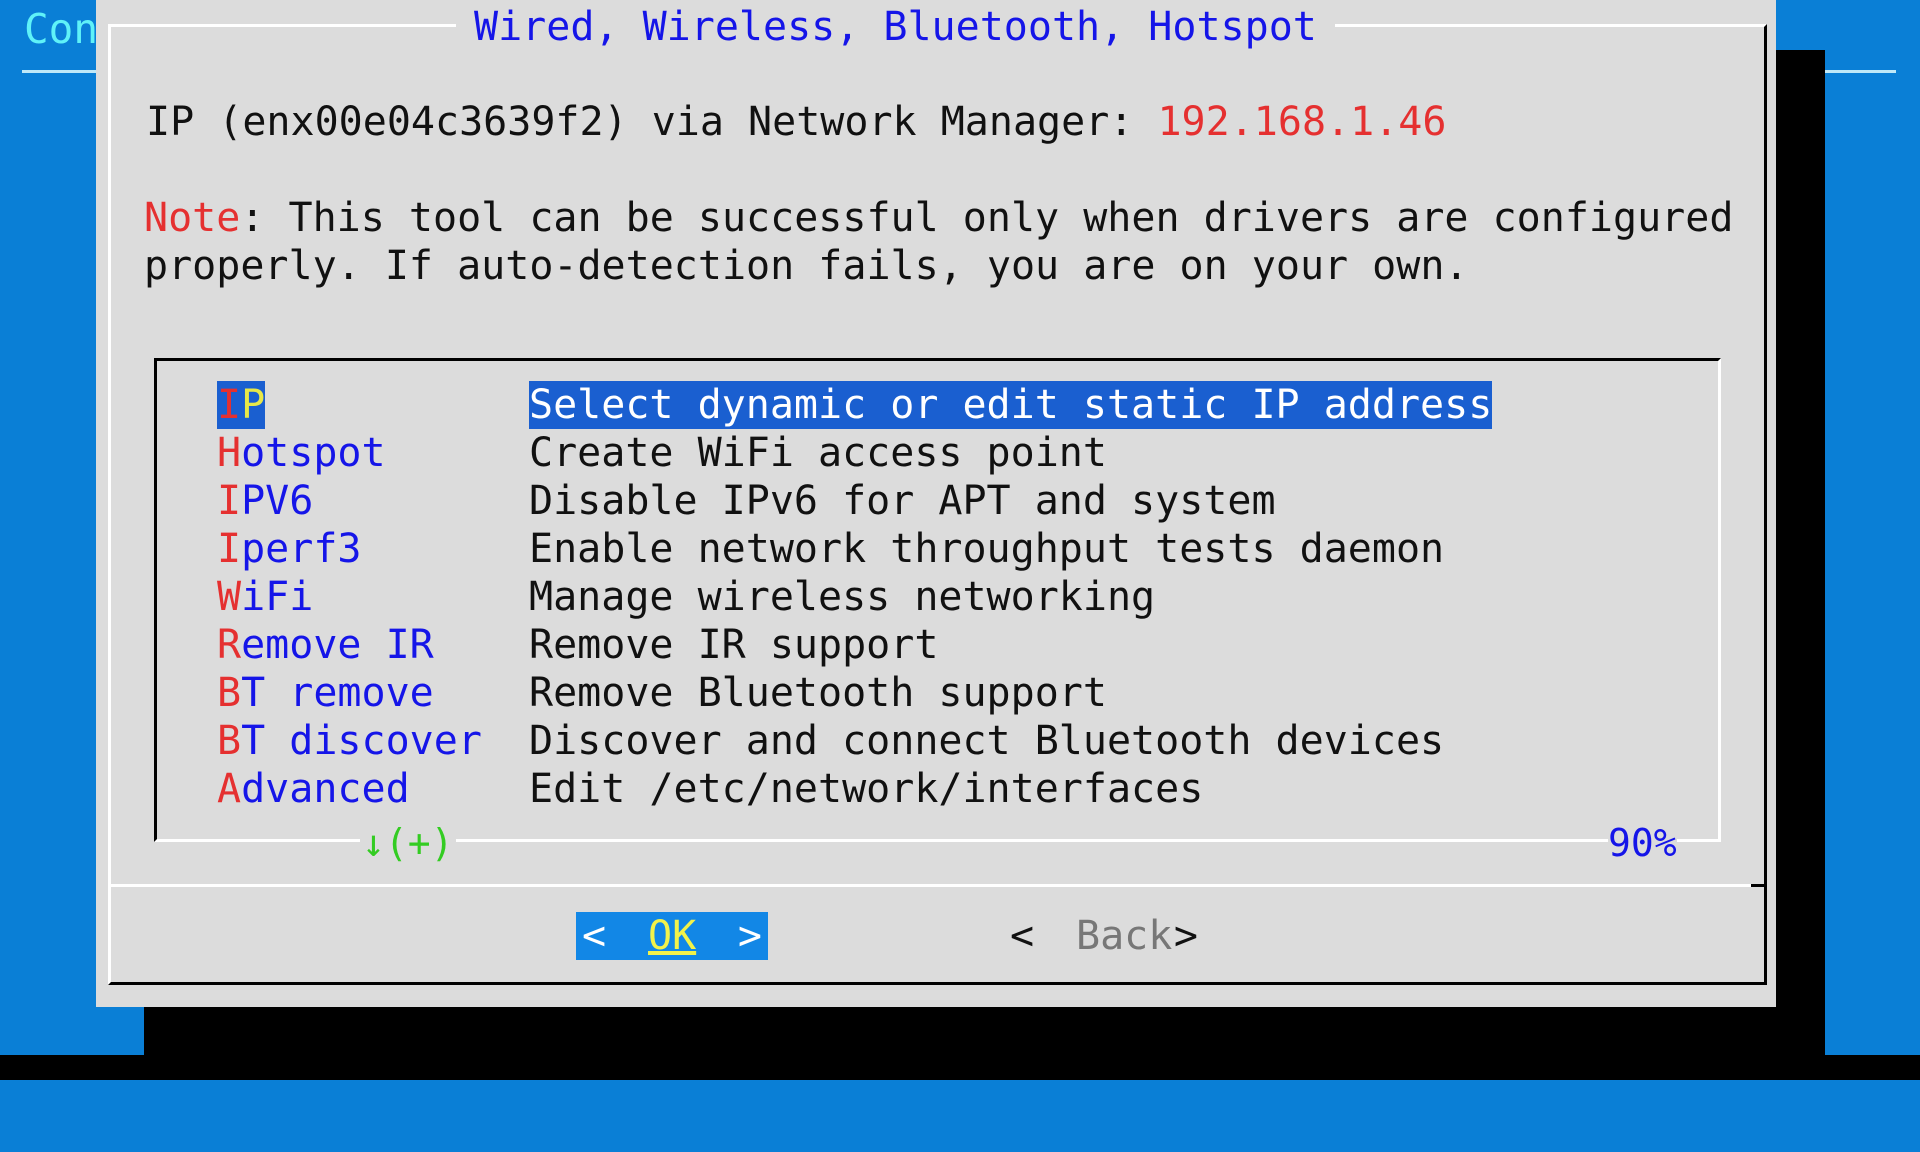 The height and width of the screenshot is (1152, 1920). I want to click on ok-button-label: OK, so click(672, 936).